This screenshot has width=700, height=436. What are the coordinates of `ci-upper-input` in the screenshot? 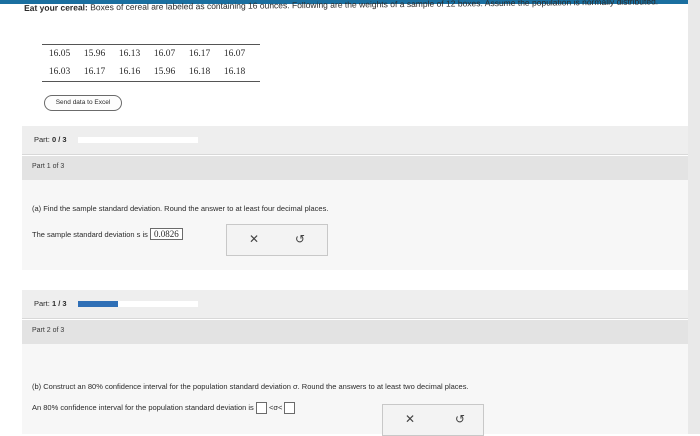 It's located at (290, 408).